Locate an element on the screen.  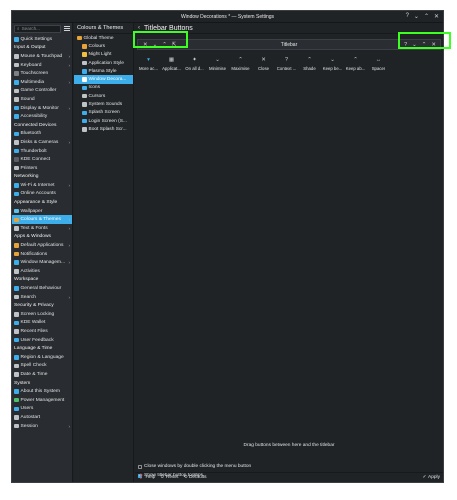
help-button: ❓ Help is located at coordinates (146, 477).